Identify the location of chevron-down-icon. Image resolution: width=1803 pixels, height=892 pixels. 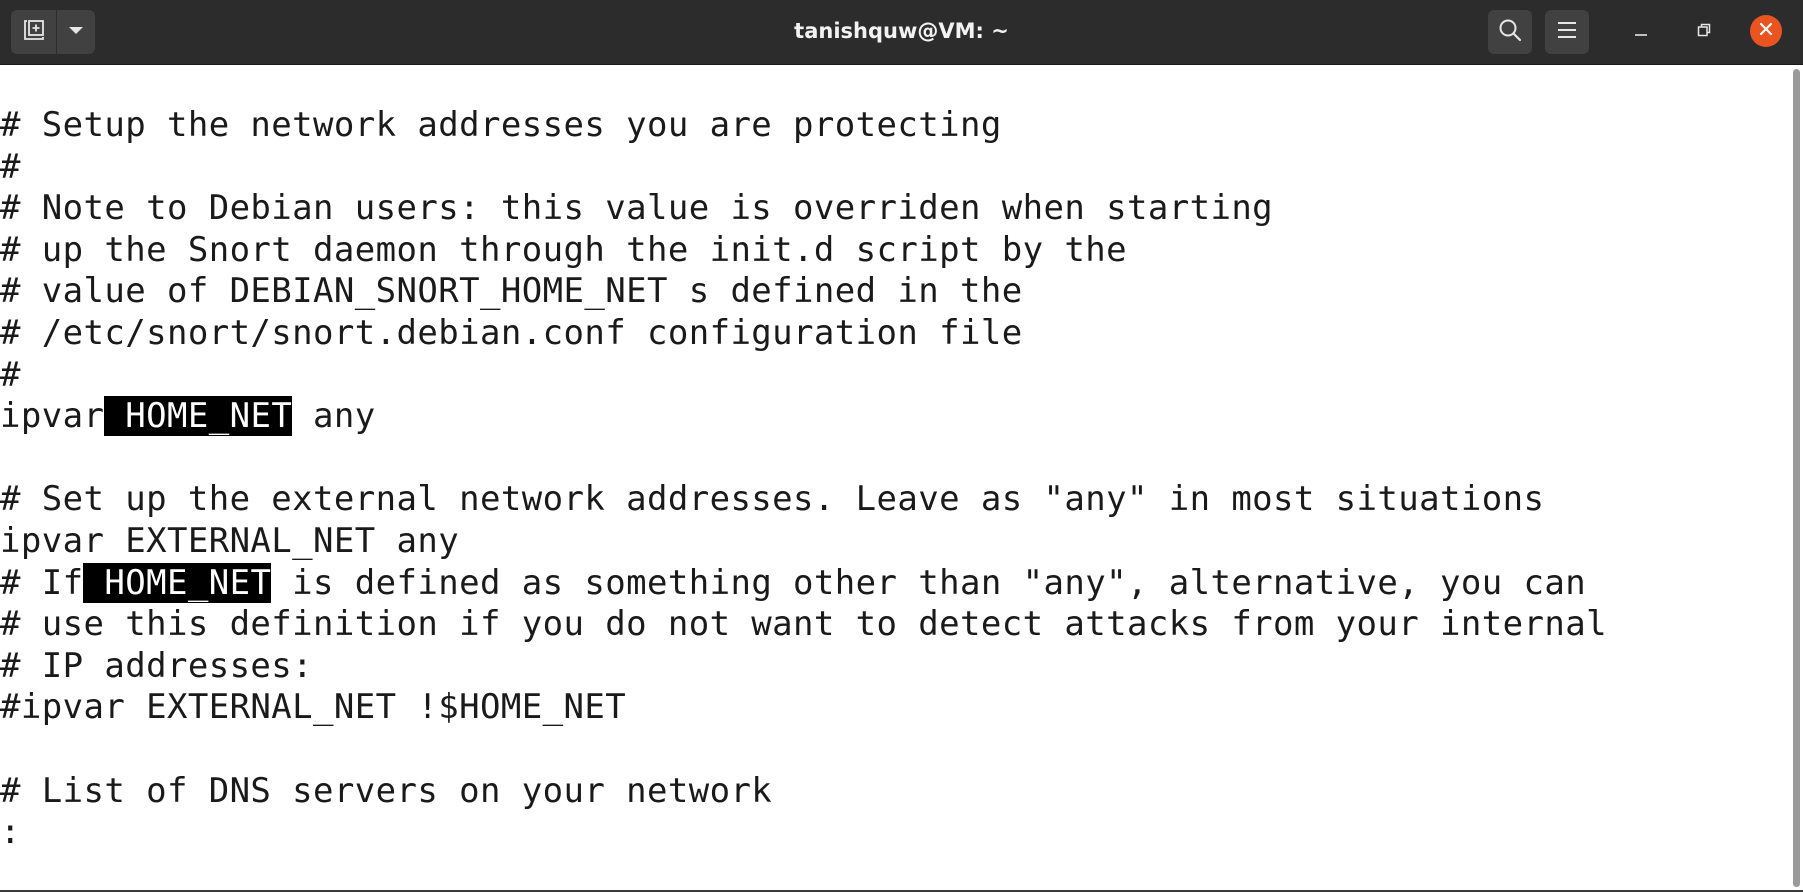
(76, 32).